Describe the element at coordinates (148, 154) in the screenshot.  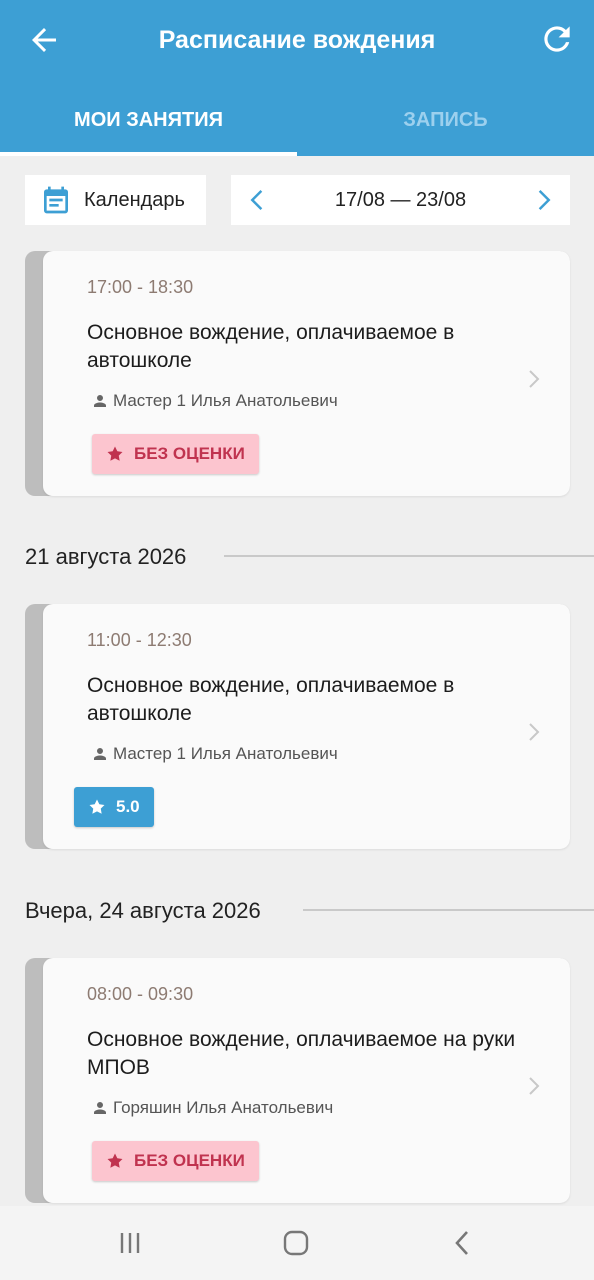
I see `active-tab-indicator` at that location.